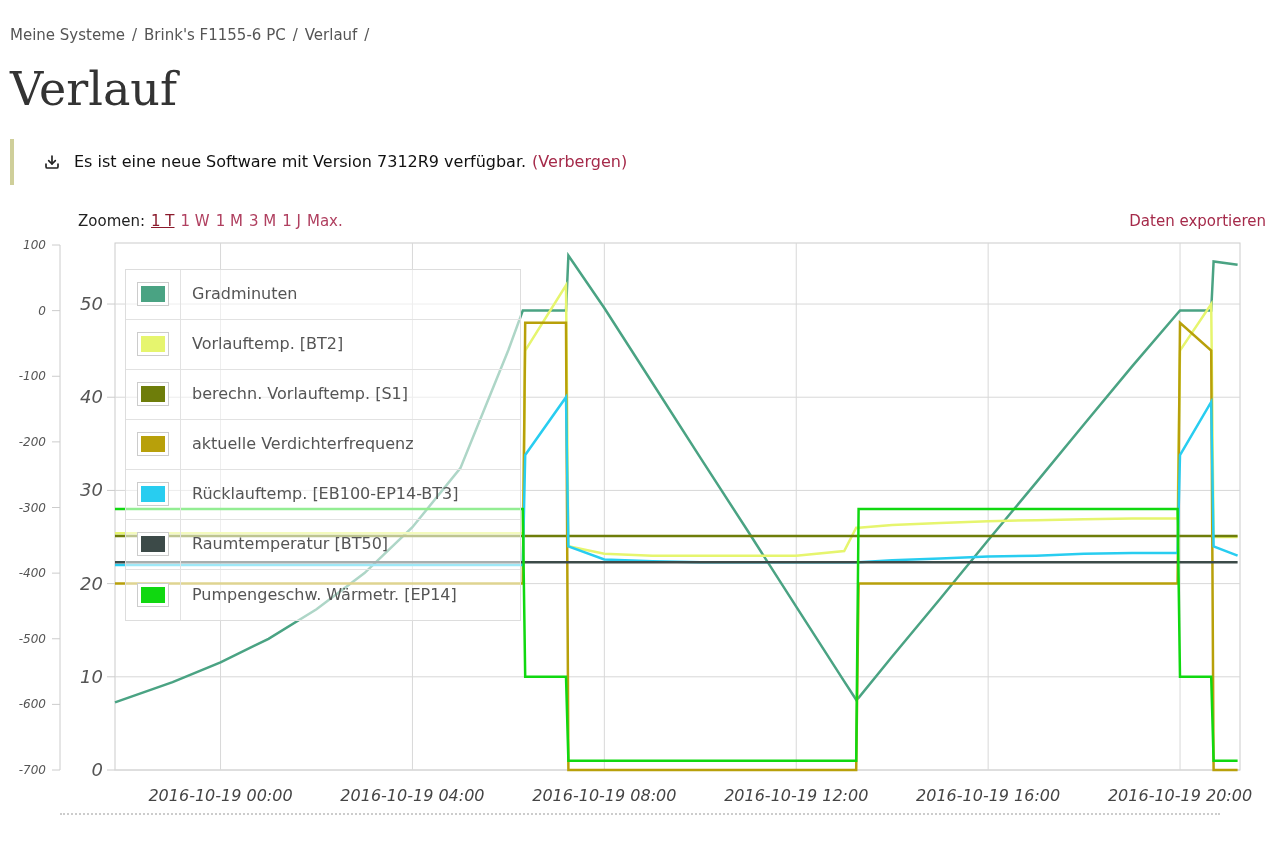 This screenshot has height=859, width=1280. I want to click on legend-label: berechn. Vorlauftemp. [S1], so click(300, 394).